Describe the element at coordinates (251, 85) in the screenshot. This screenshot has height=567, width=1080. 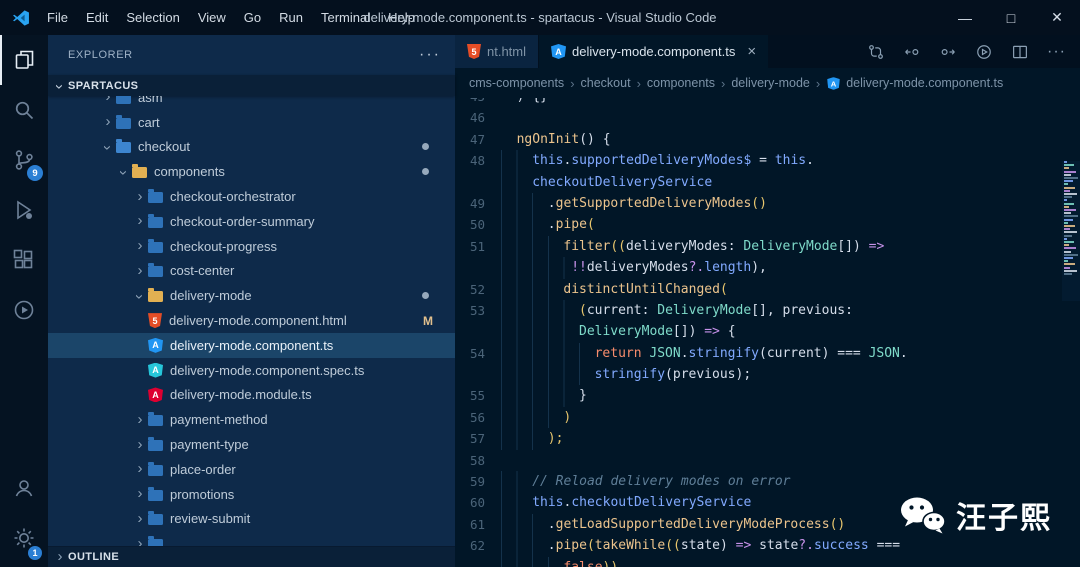
I see `section-spartacus: › SPARTACUS` at that location.